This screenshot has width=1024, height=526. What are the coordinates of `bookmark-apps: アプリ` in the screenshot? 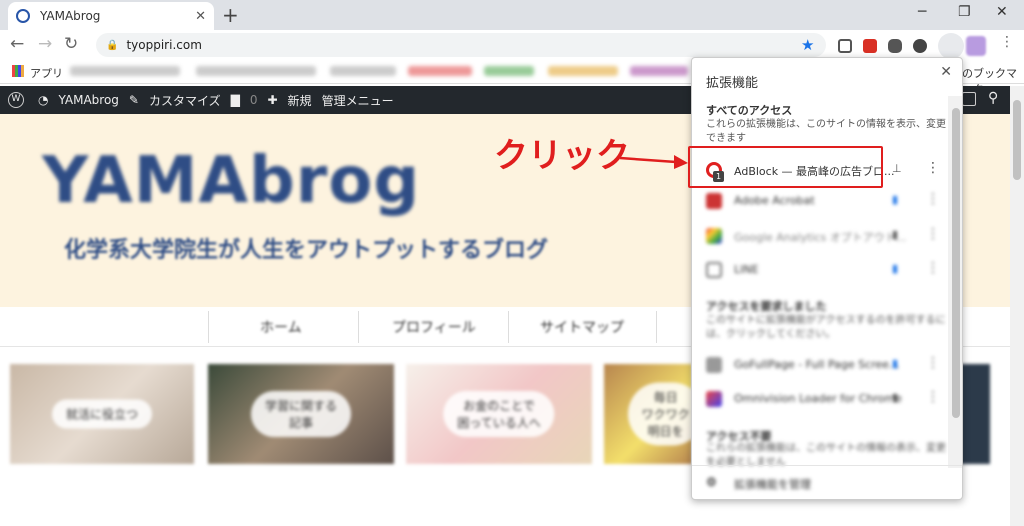 It's located at (46, 73).